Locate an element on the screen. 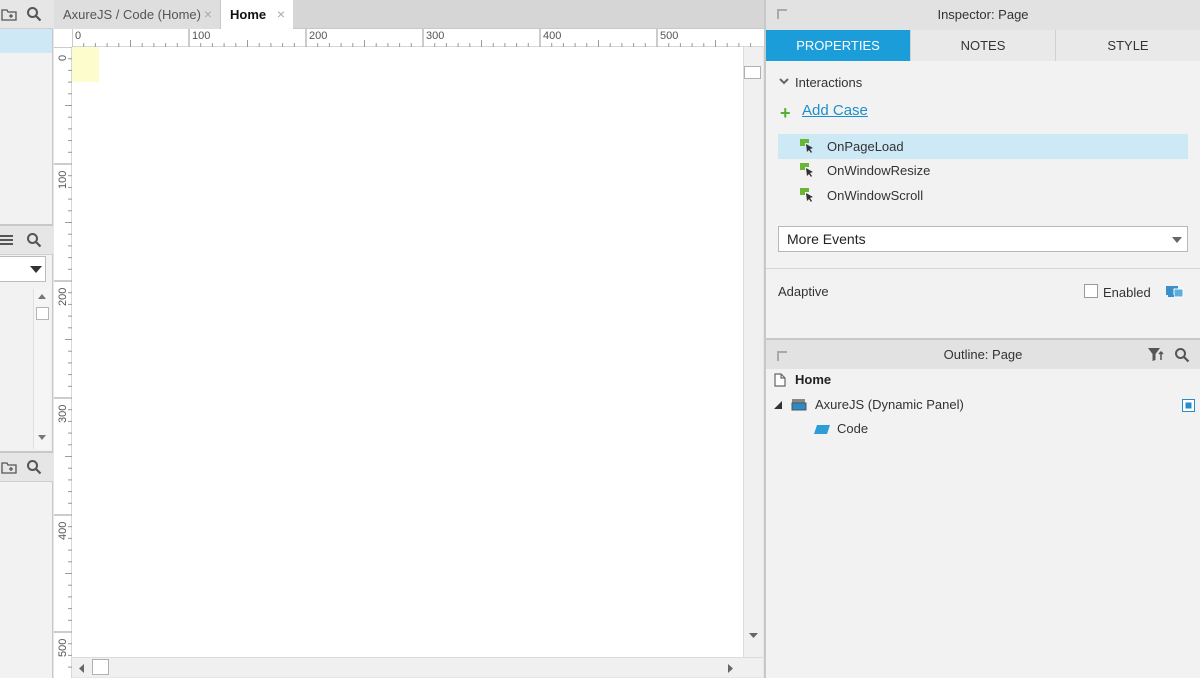  masters-panel-header is located at coordinates (26, 467).